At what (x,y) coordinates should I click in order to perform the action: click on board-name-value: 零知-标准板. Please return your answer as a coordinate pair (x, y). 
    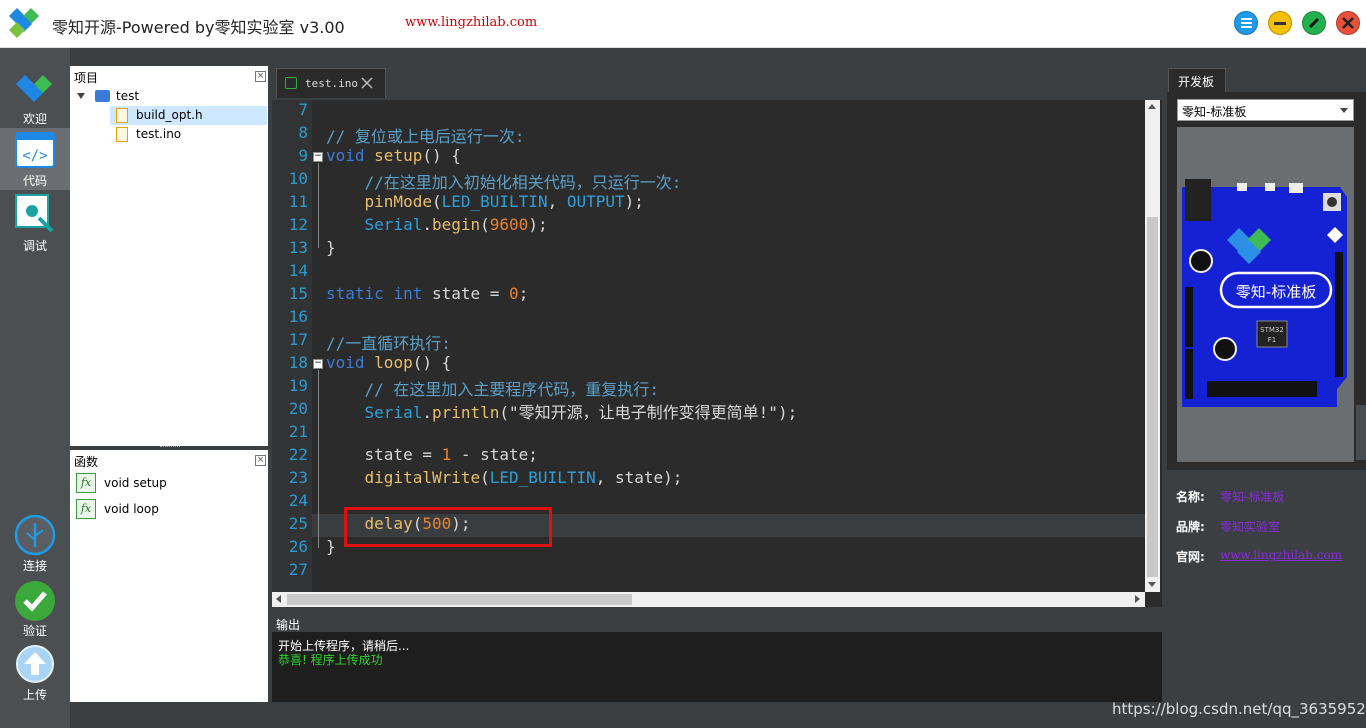
    Looking at the image, I should click on (1252, 497).